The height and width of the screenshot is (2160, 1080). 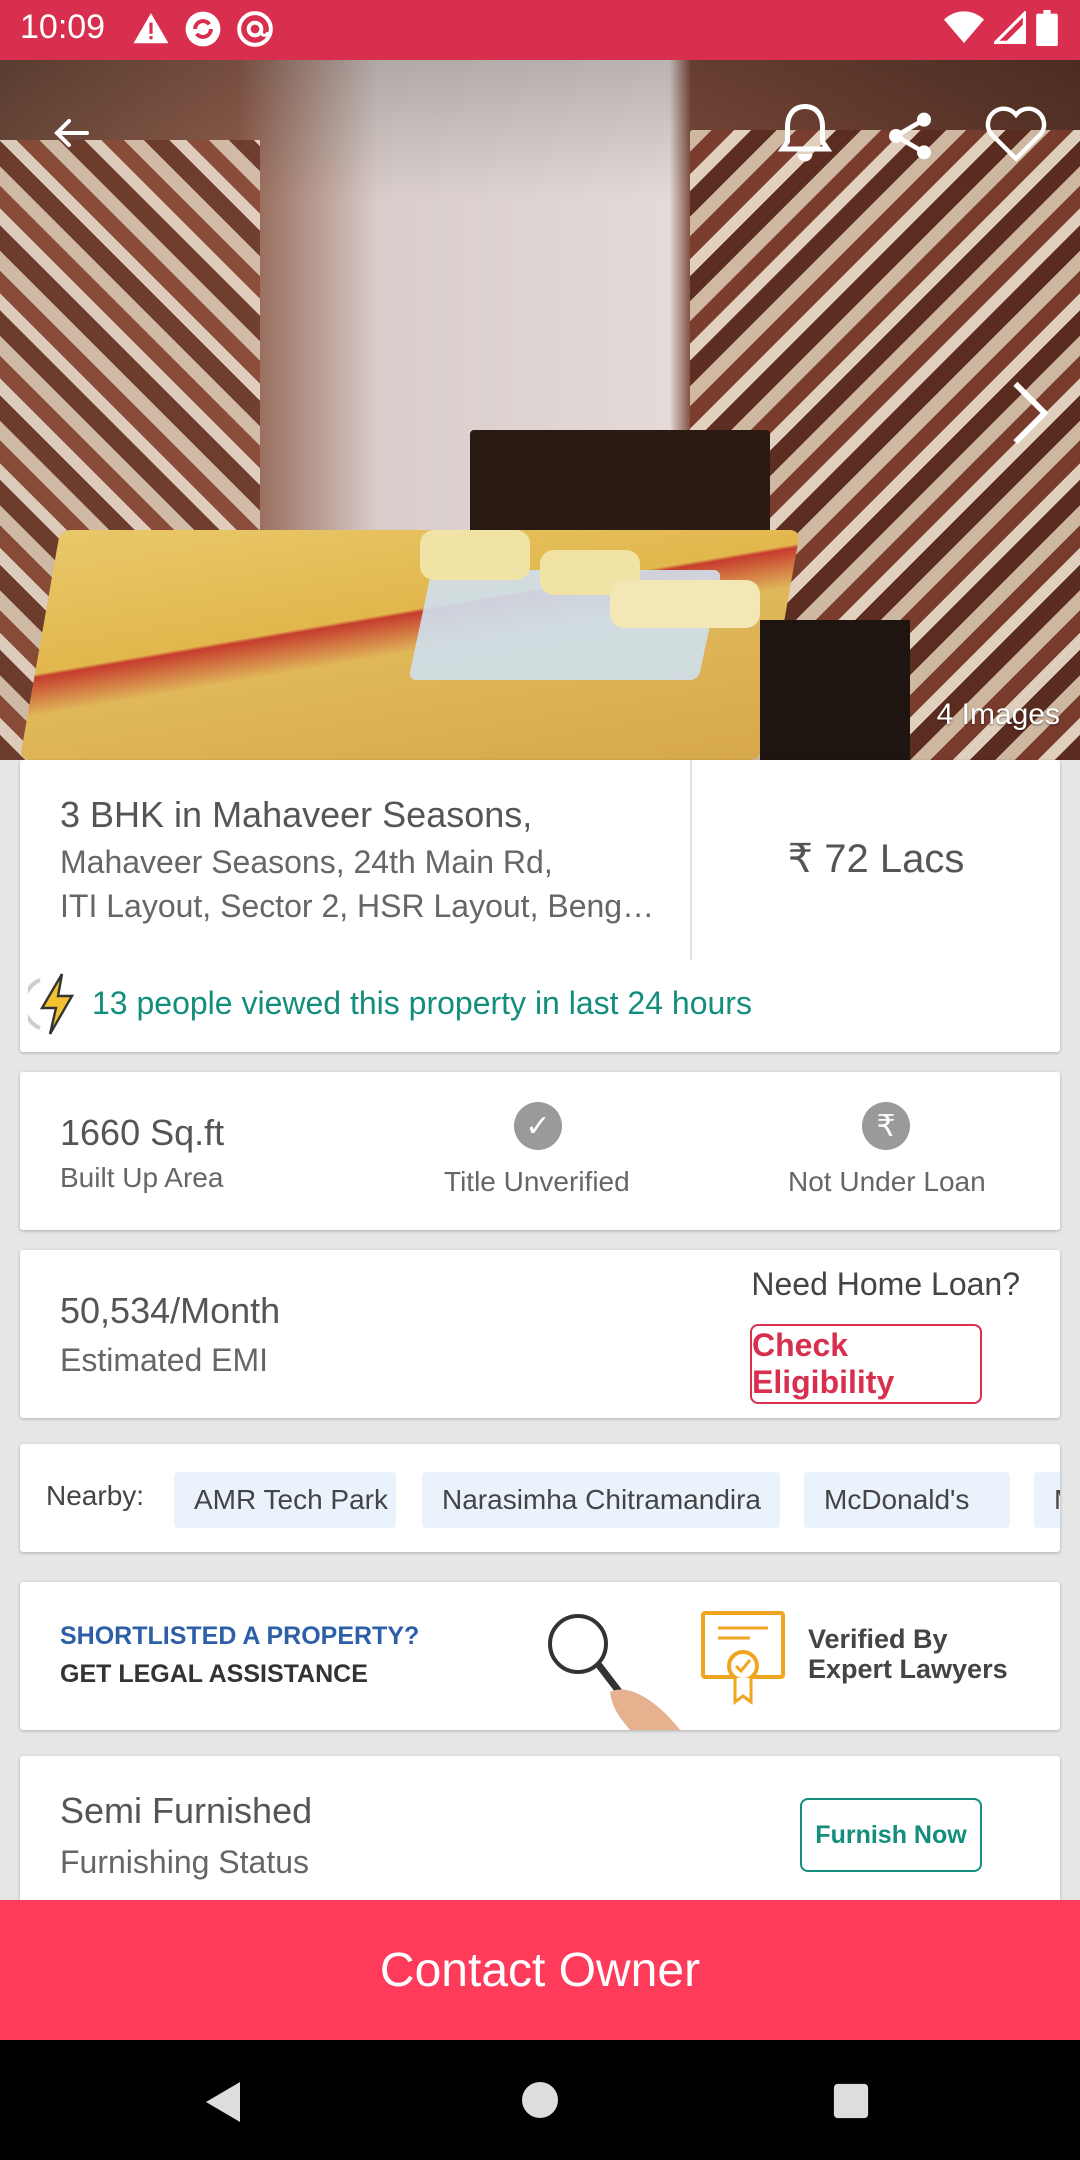 I want to click on legal-question: SHORTLISTED A PROPERTY?, so click(x=240, y=1636).